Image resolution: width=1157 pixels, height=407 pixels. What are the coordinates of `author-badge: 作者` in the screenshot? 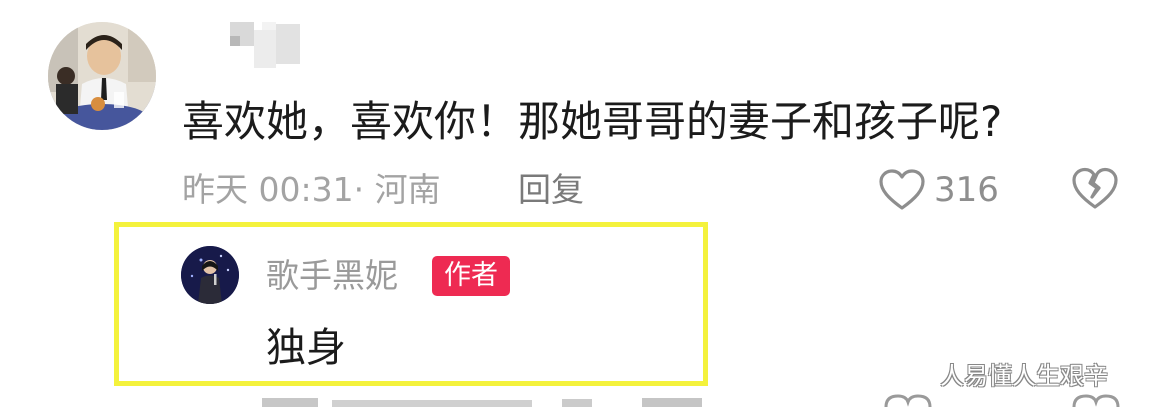 It's located at (471, 276).